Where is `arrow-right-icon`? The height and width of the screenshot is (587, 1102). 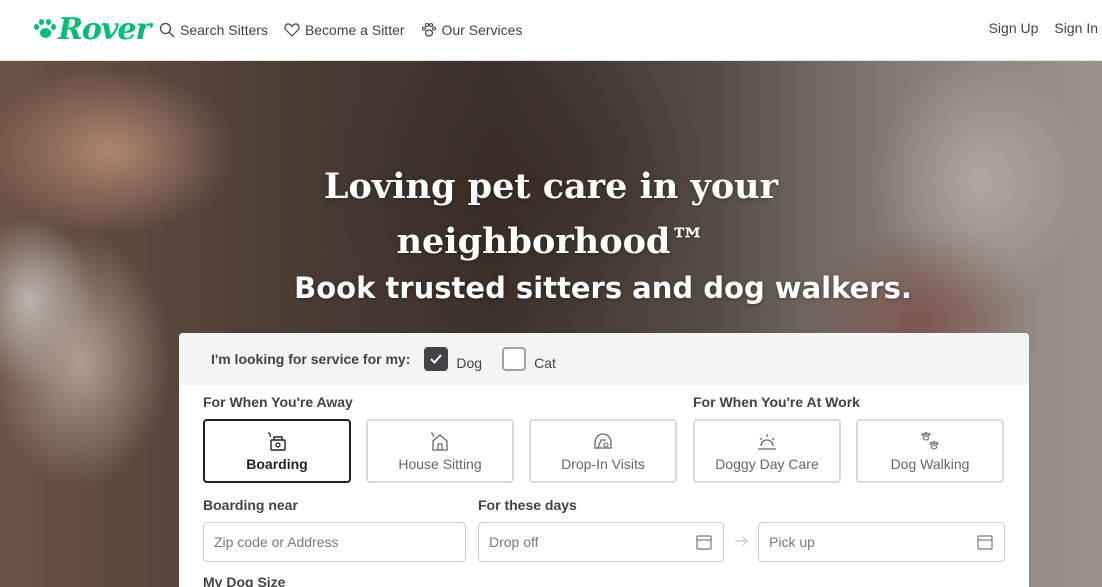
arrow-right-icon is located at coordinates (741, 541).